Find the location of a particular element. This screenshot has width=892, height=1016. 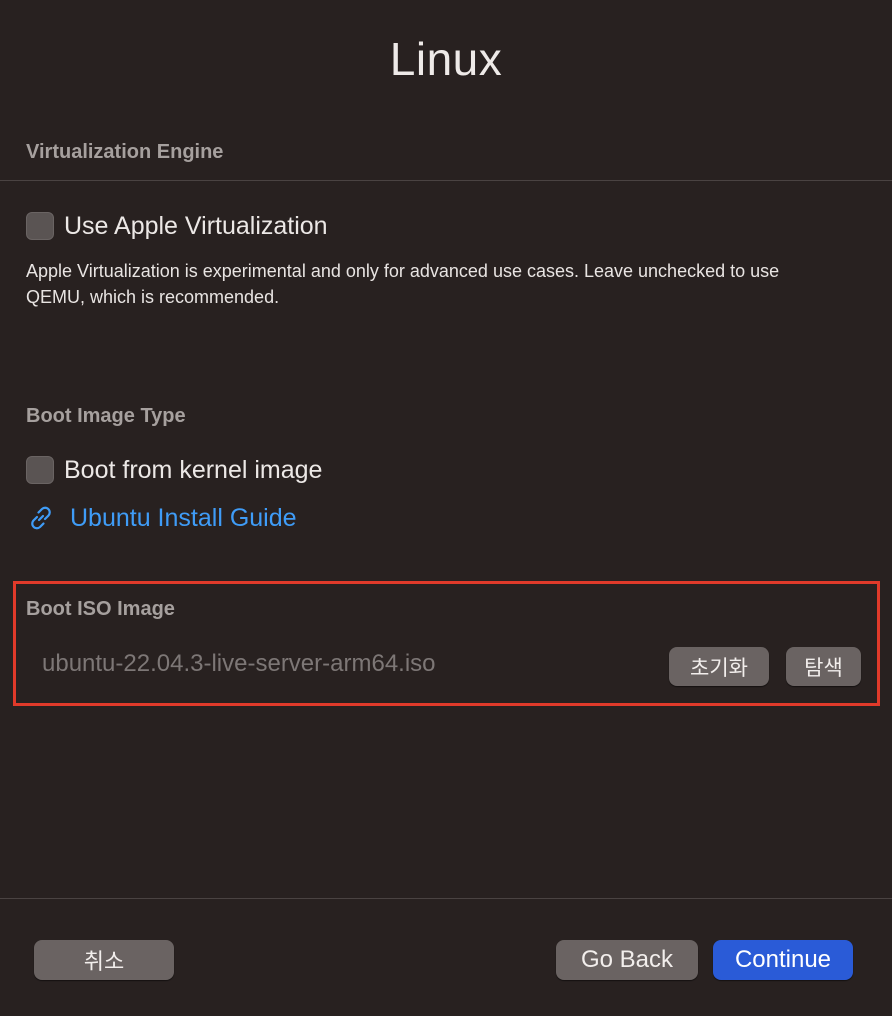

clear-iso-button: 초기화 is located at coordinates (719, 666).